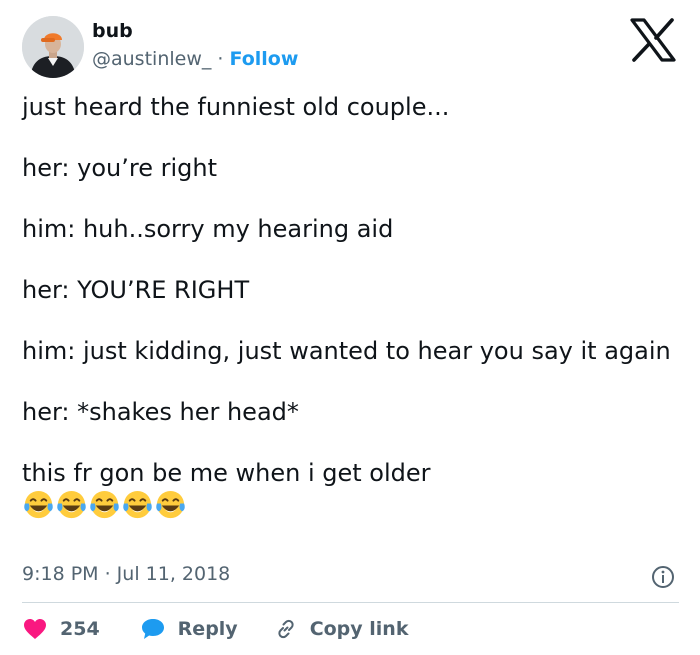  Describe the element at coordinates (286, 629) in the screenshot. I see `link-icon` at that location.